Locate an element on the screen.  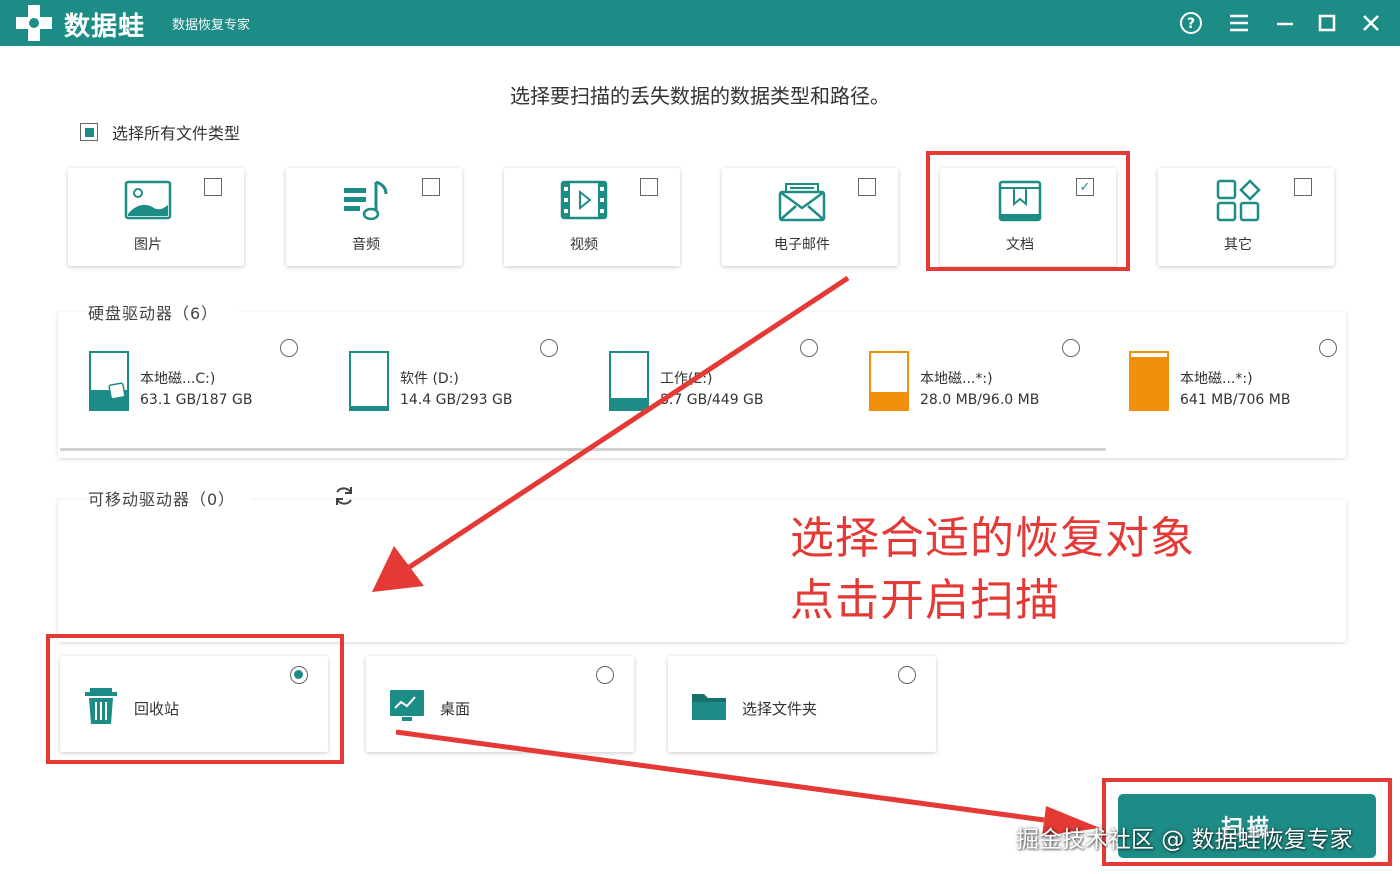
file-type-label: 视频 is located at coordinates (584, 245).